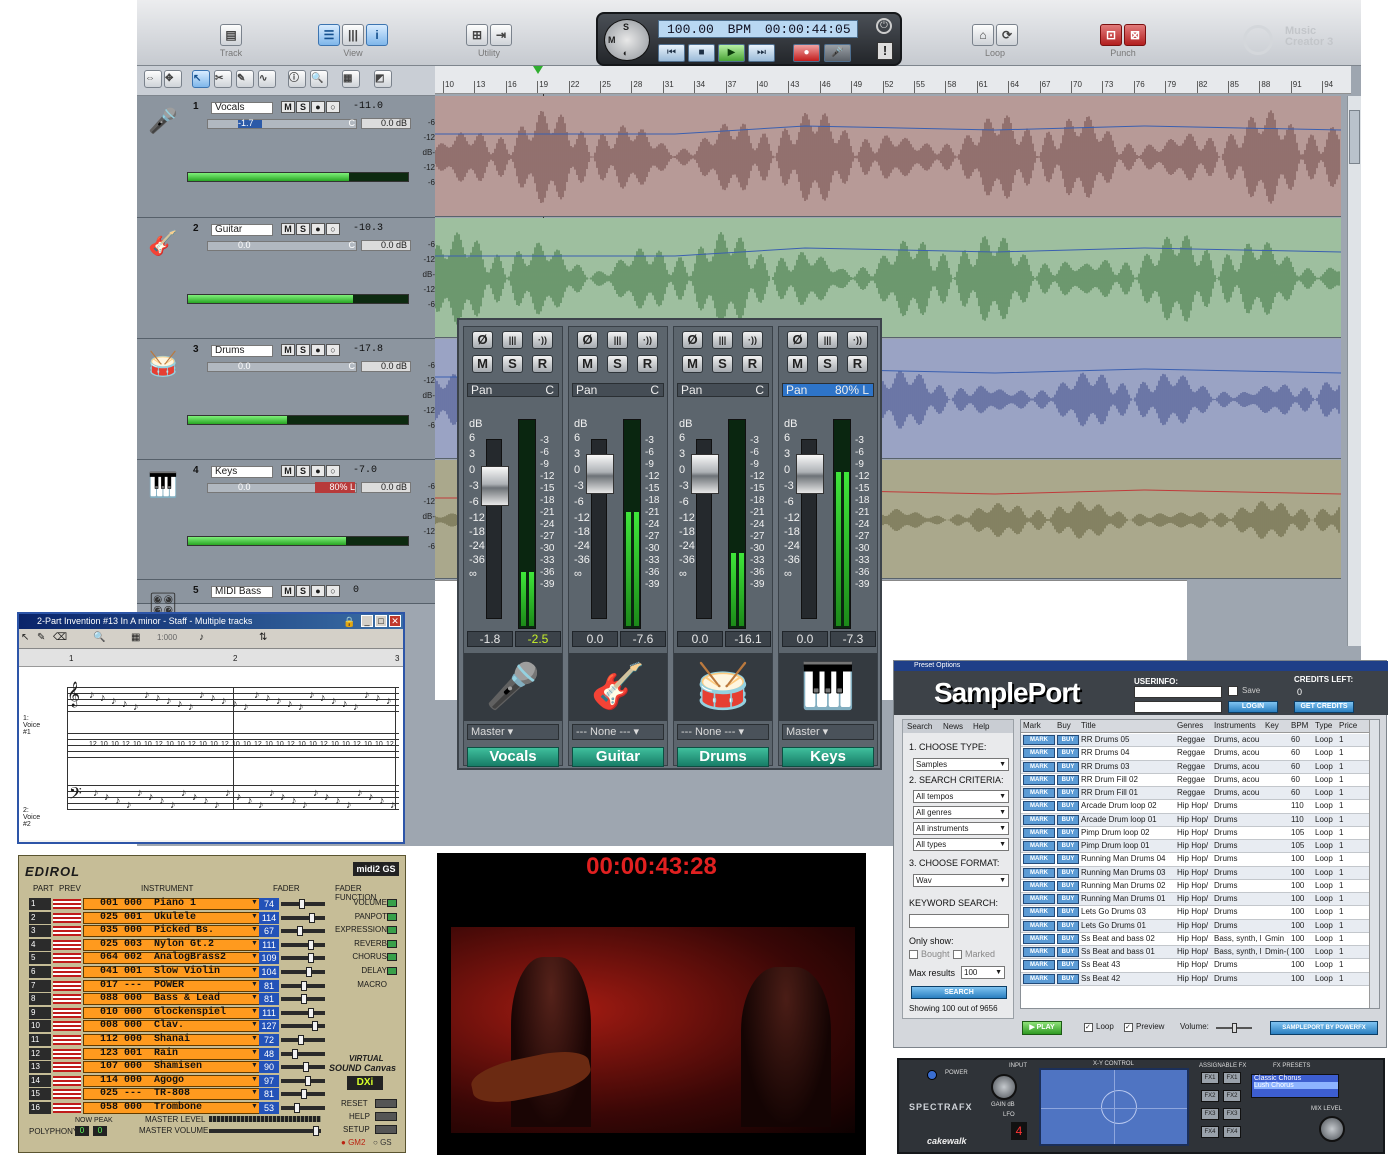  I want to click on video-frame, so click(653, 1030).